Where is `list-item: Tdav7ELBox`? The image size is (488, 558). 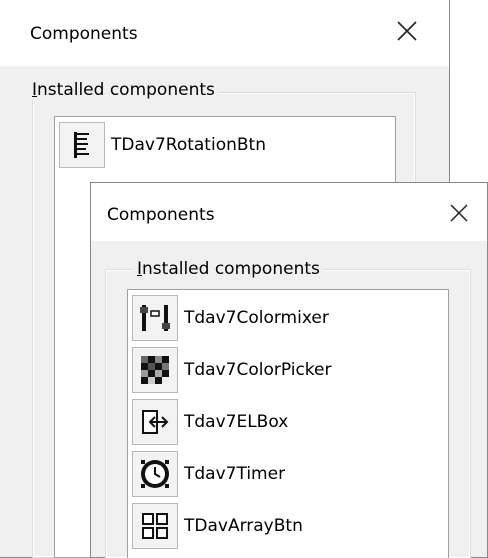
list-item: Tdav7ELBox is located at coordinates (288, 422).